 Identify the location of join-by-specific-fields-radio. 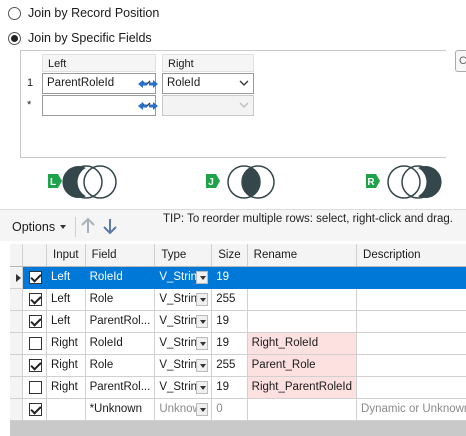
(14, 38).